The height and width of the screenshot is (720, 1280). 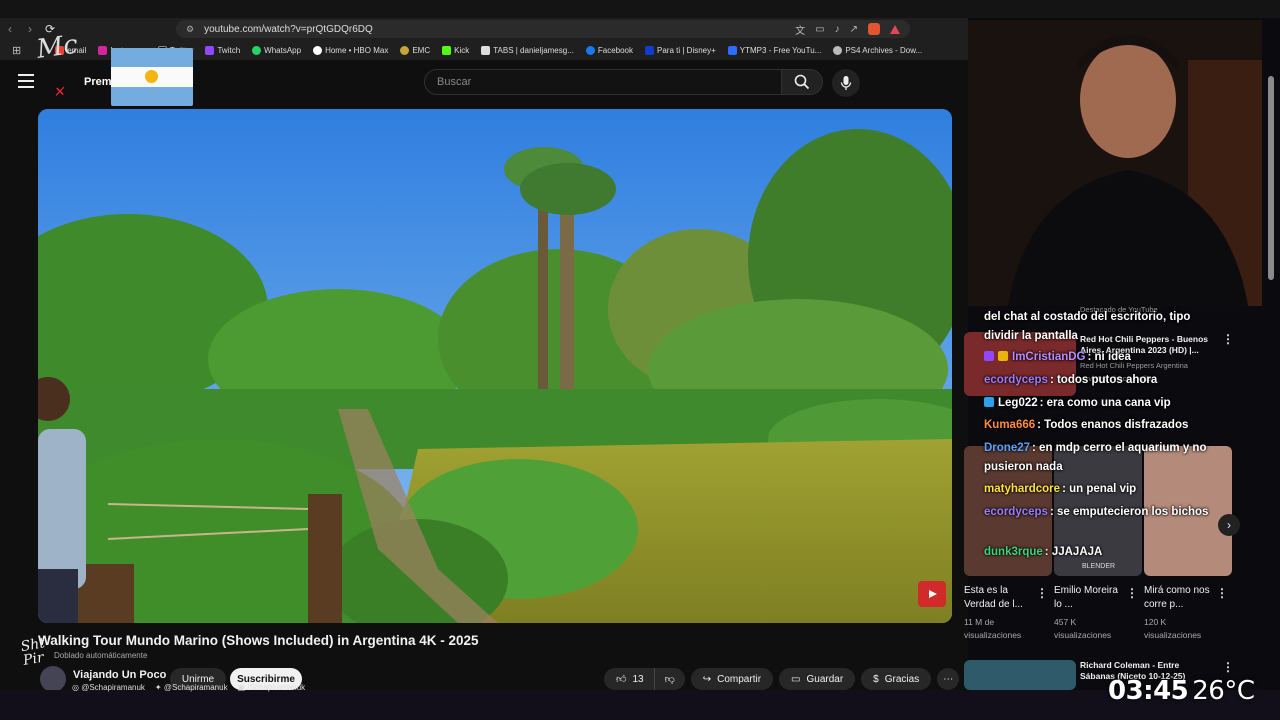 What do you see at coordinates (1129, 512) in the screenshot?
I see `chat-text: : se emputecieron los bichos` at bounding box center [1129, 512].